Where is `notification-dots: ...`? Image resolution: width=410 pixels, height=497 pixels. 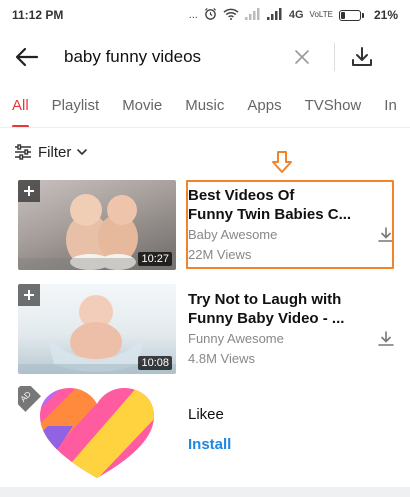 notification-dots: ... is located at coordinates (193, 15).